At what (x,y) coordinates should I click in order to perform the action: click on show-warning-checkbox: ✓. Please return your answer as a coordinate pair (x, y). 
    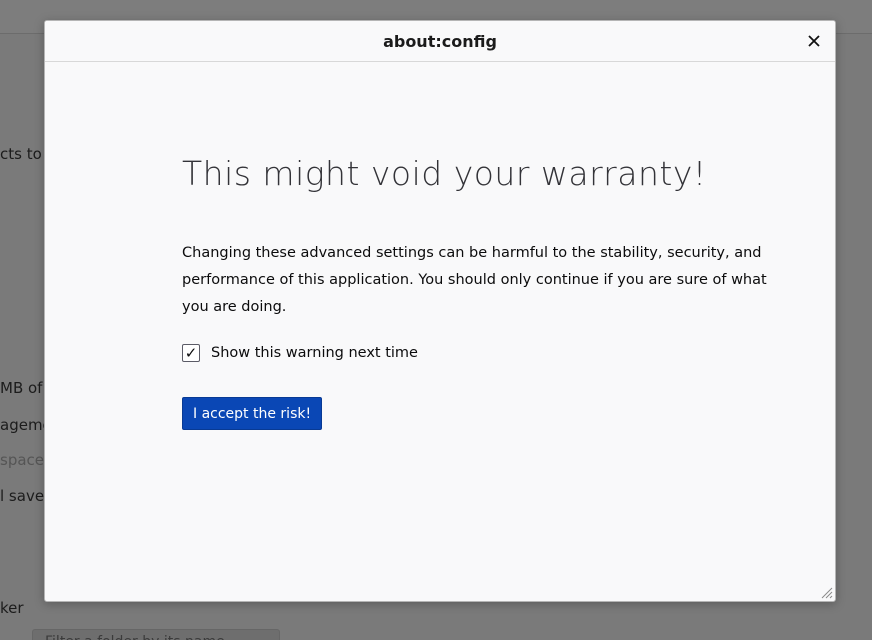
    Looking at the image, I should click on (191, 353).